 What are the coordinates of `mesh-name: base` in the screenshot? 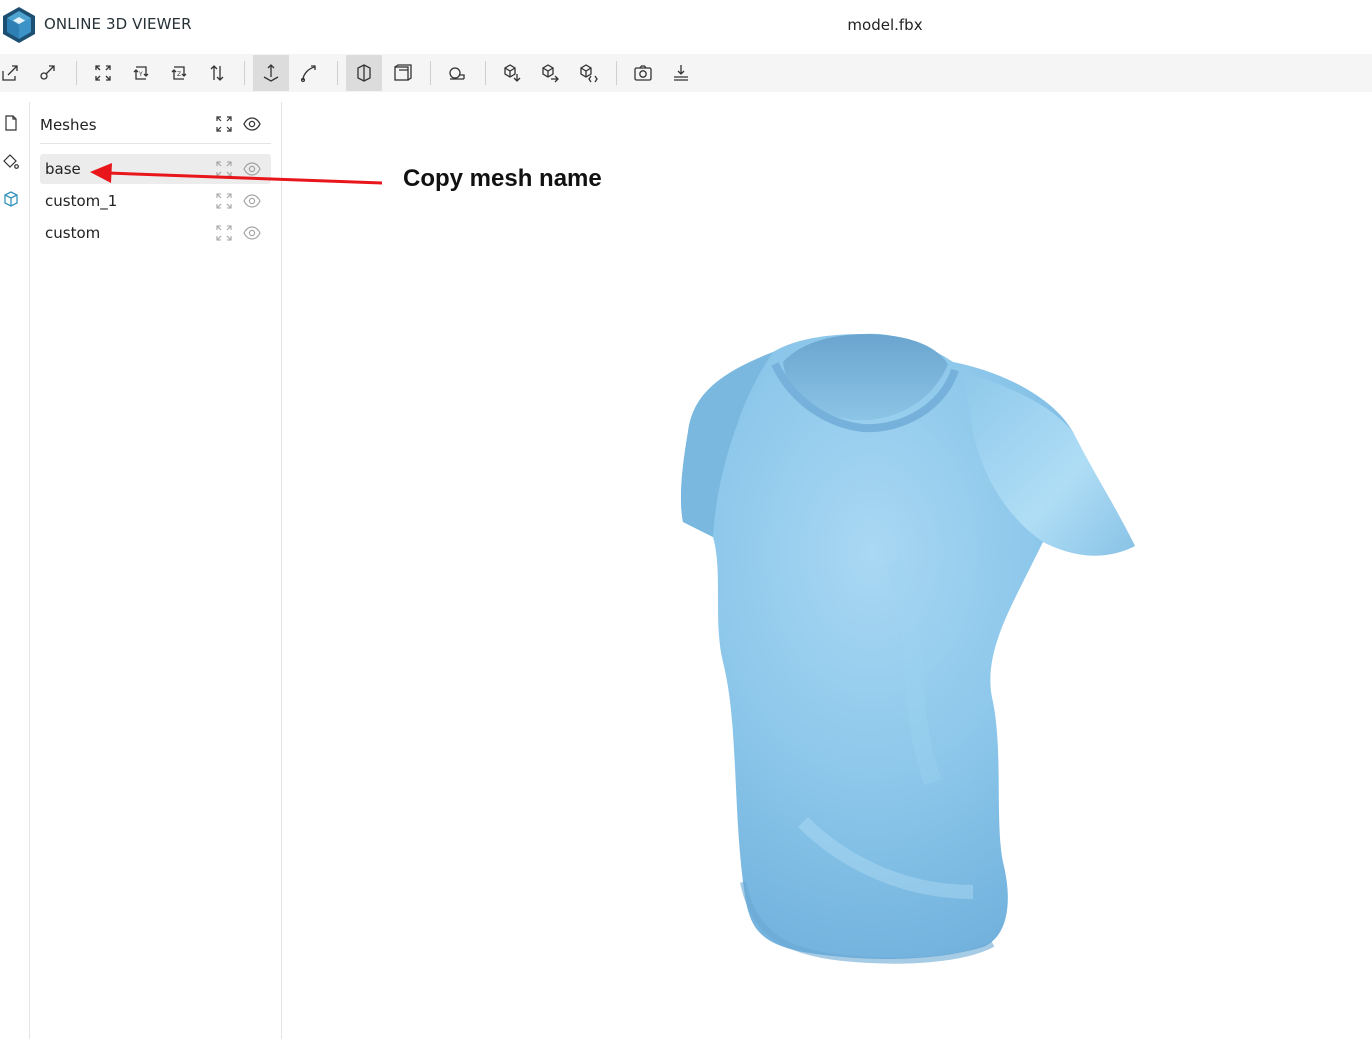 It's located at (63, 169).